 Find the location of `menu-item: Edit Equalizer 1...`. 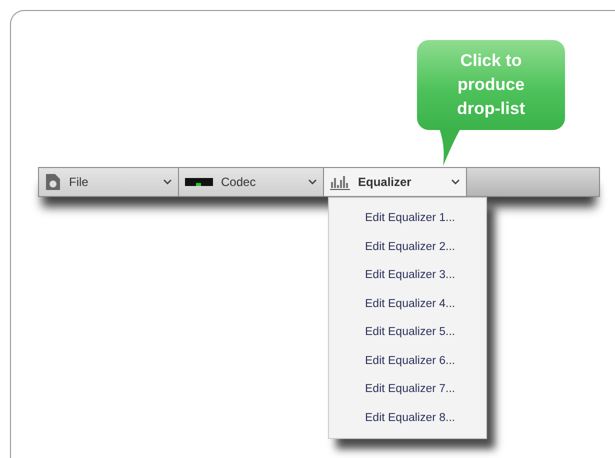

menu-item: Edit Equalizer 1... is located at coordinates (407, 218).